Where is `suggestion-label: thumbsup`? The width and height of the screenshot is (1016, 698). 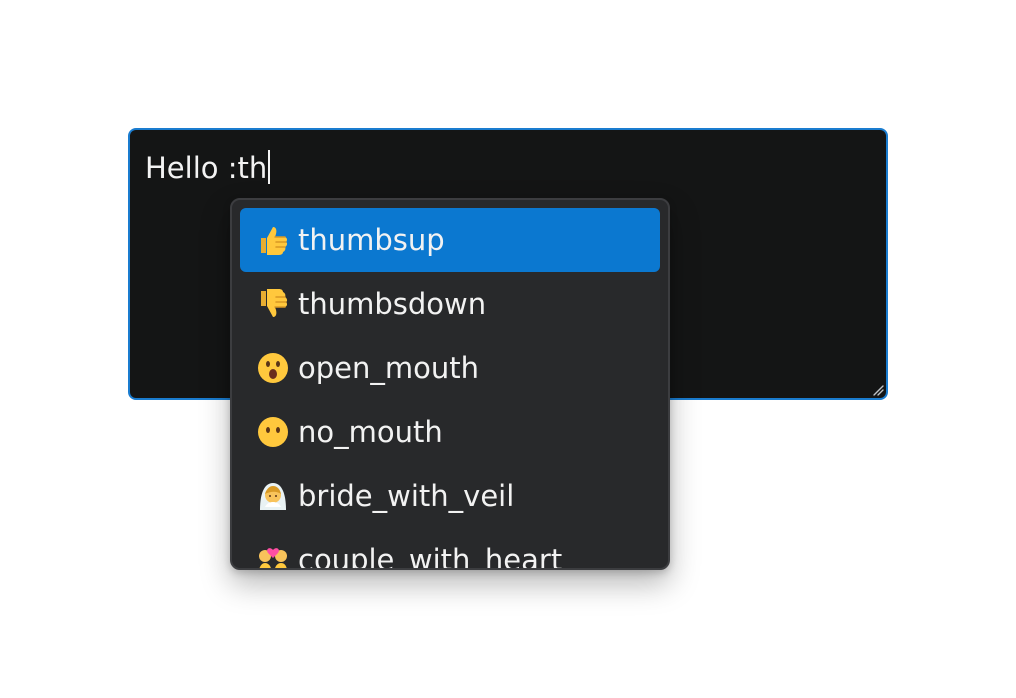
suggestion-label: thumbsup is located at coordinates (371, 240).